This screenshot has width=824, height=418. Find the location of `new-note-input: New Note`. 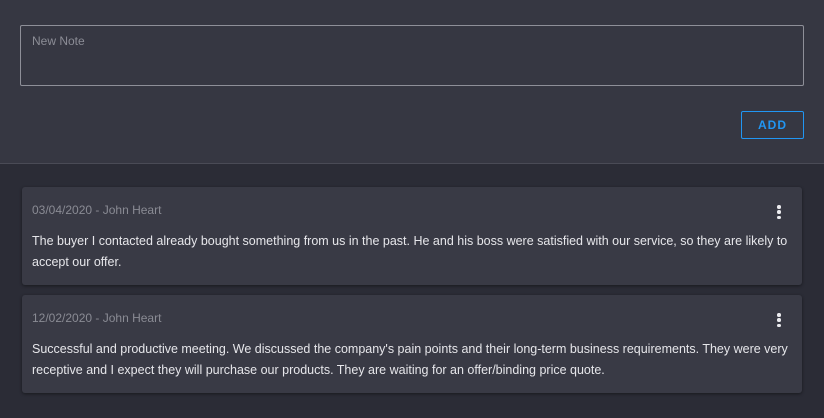

new-note-input: New Note is located at coordinates (412, 55).